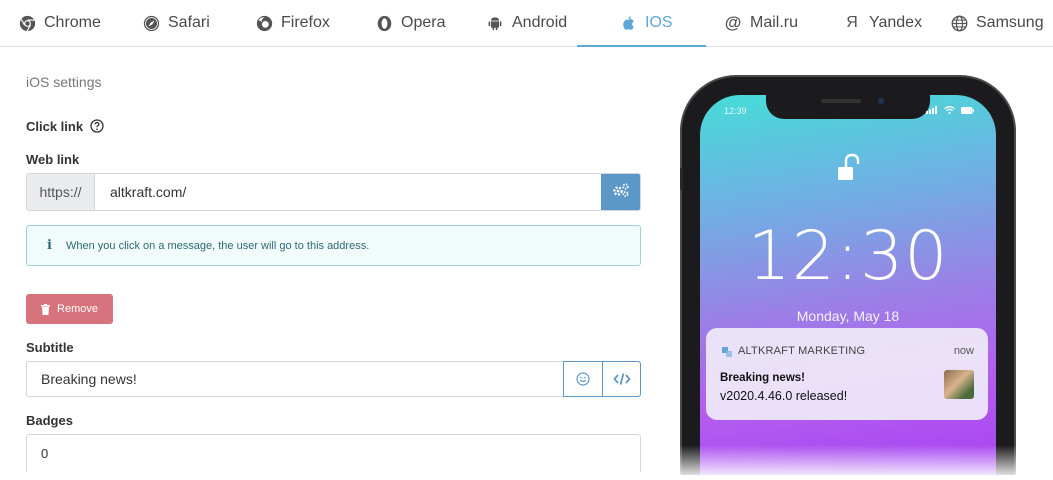  What do you see at coordinates (848, 107) in the screenshot?
I see `phone-notch` at bounding box center [848, 107].